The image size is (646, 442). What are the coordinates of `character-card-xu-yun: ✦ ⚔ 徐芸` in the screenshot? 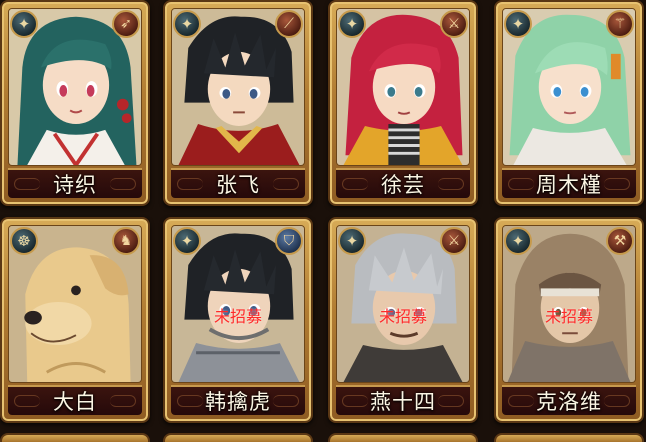 It's located at (403, 103).